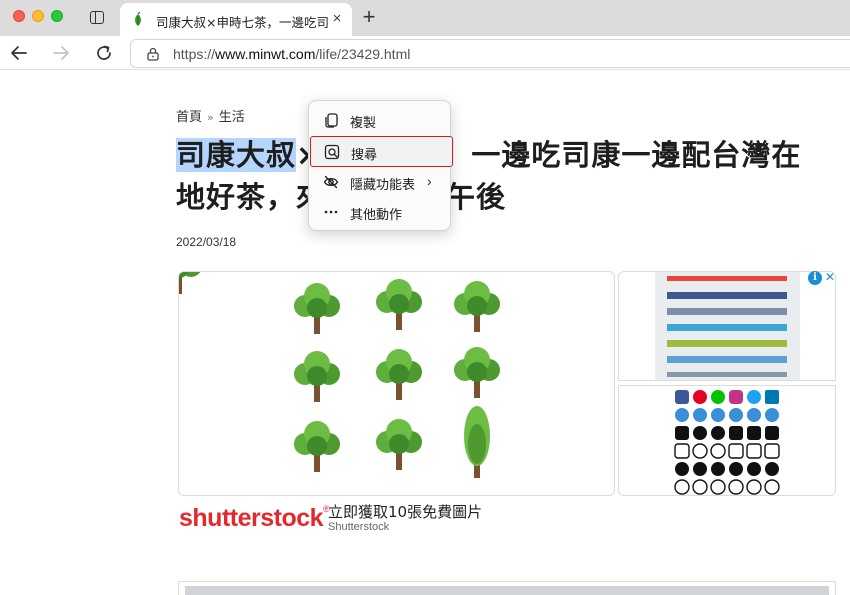  I want to click on ad-image-social-icons, so click(727, 440).